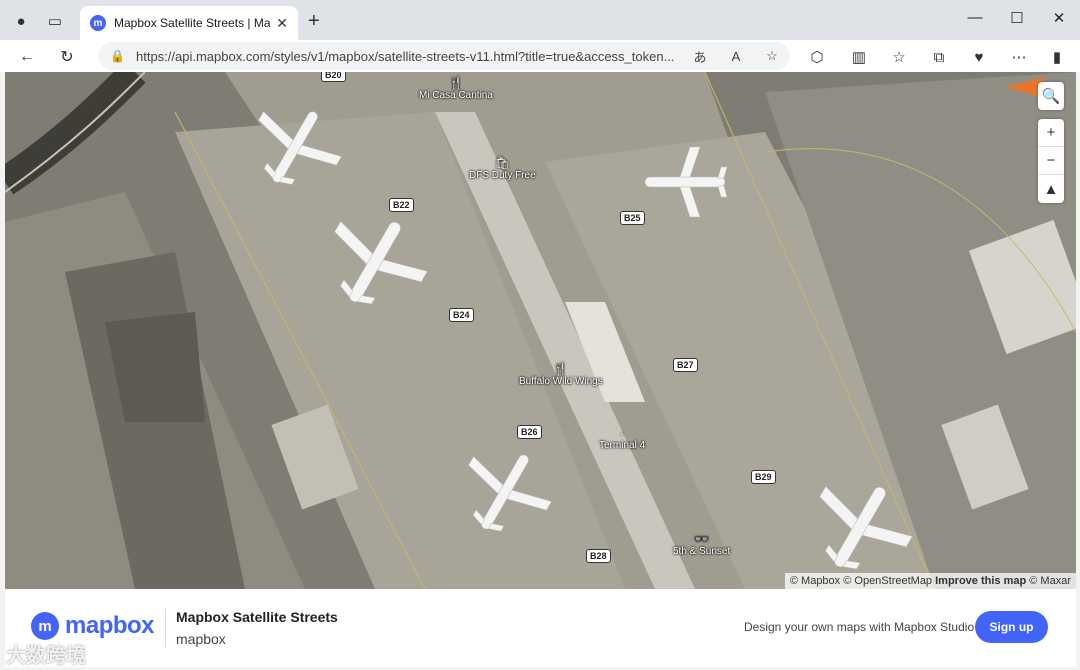 The image size is (1080, 670). What do you see at coordinates (815, 581) in the screenshot?
I see `attrib-mapbox-link: © Mapbox` at bounding box center [815, 581].